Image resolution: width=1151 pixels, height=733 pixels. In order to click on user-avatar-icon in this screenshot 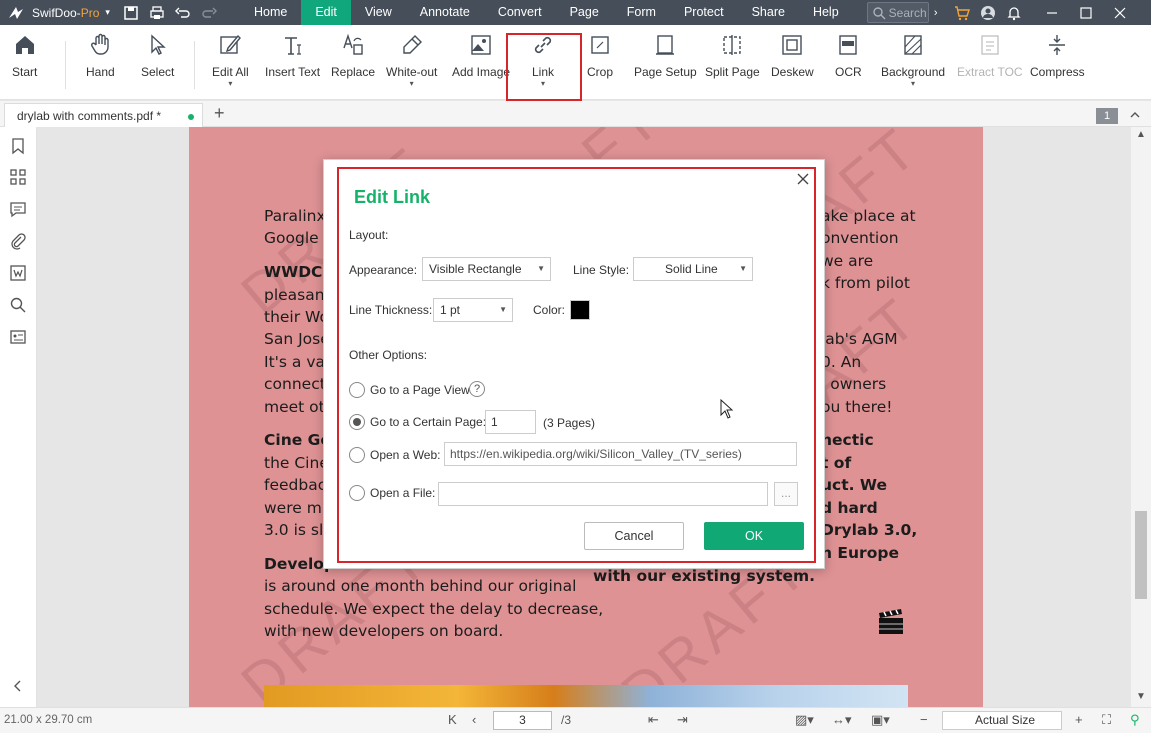, I will do `click(988, 12)`.